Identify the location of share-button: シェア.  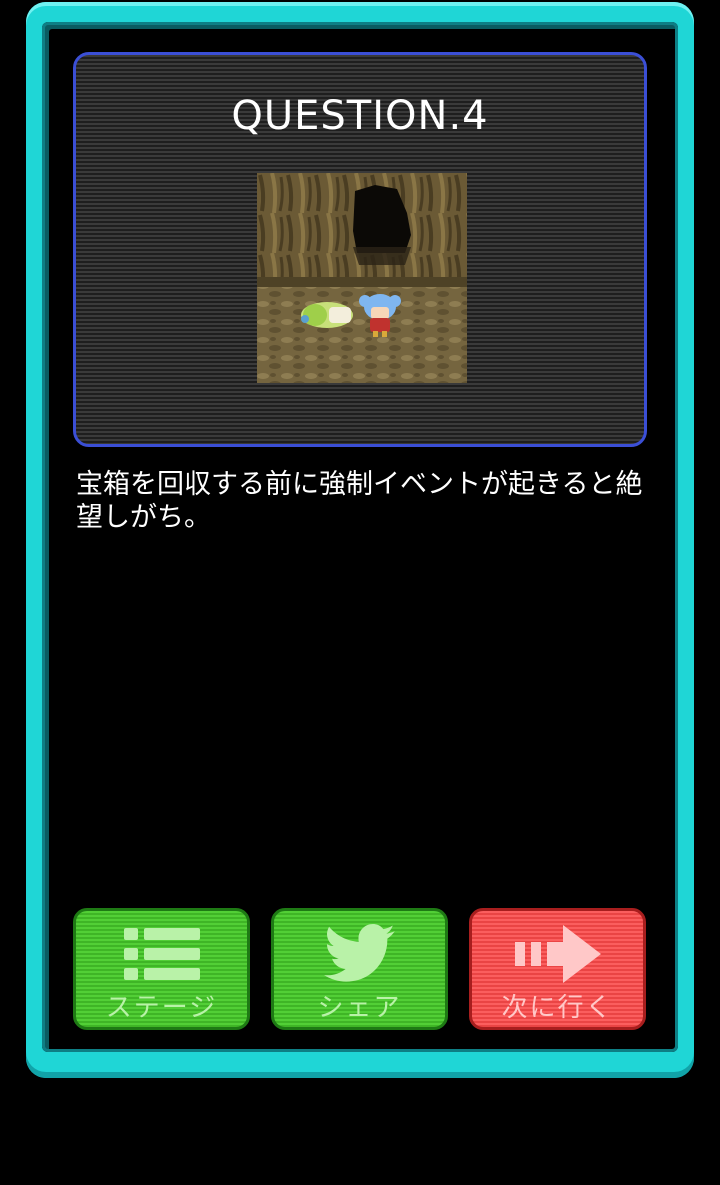
(359, 969).